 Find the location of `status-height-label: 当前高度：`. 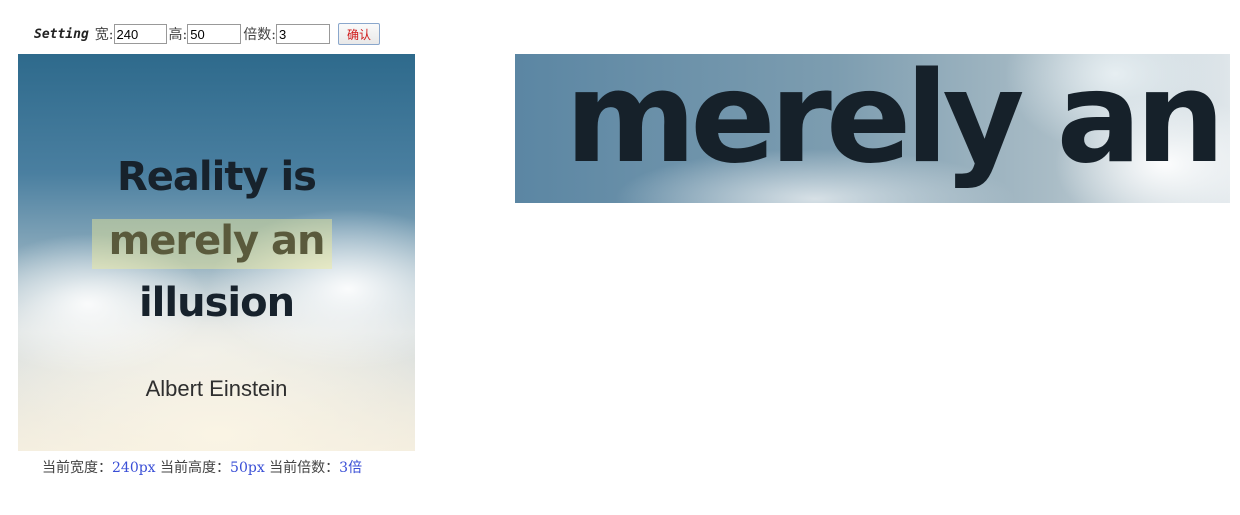

status-height-label: 当前高度： is located at coordinates (193, 468).